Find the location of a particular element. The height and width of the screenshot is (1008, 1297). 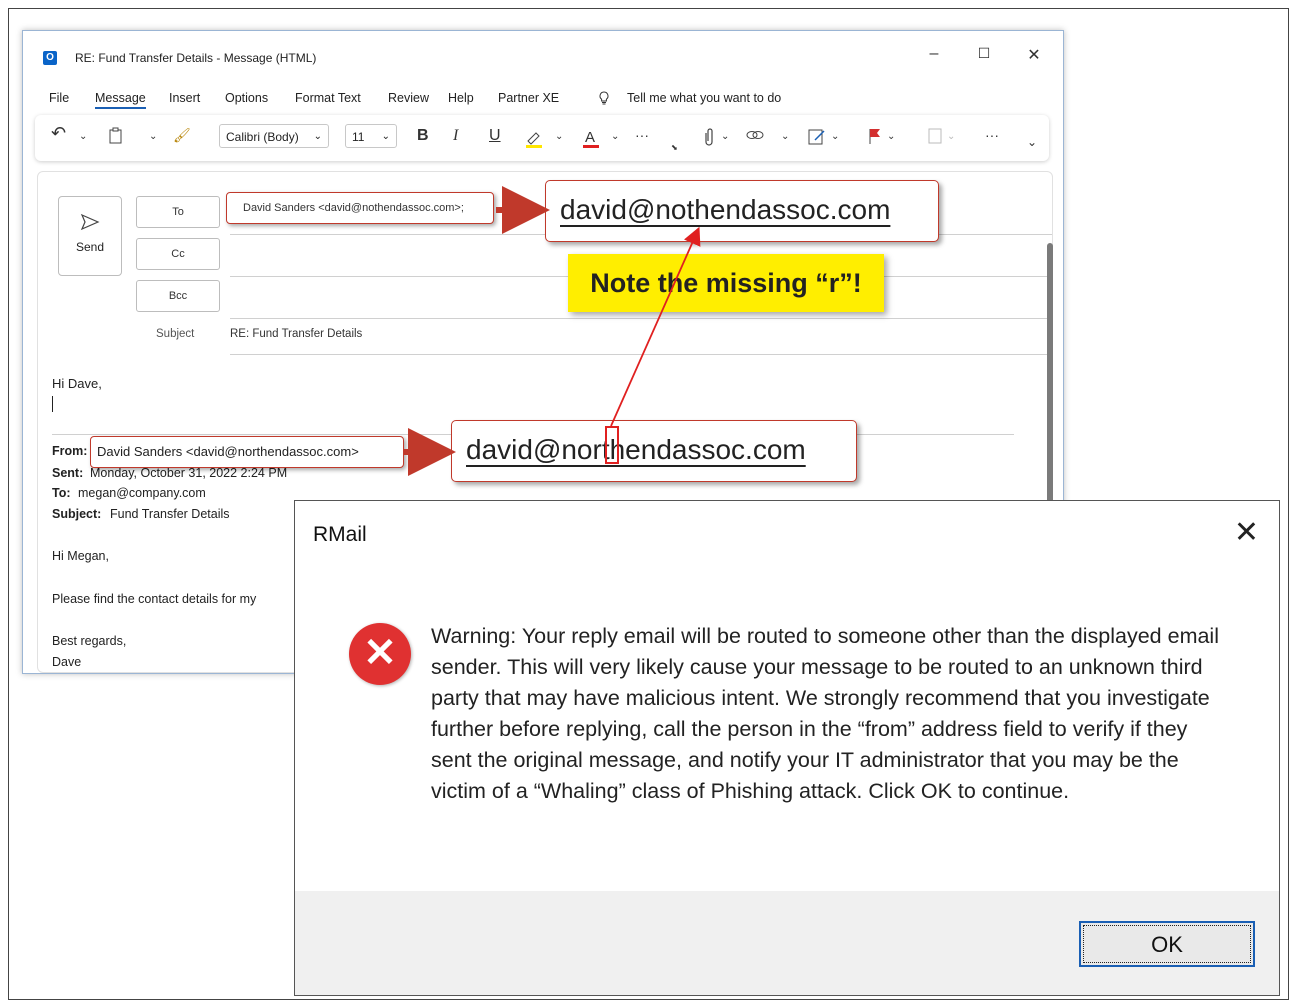

font-name-select: Calibri (Body) ⌄ is located at coordinates (274, 136).